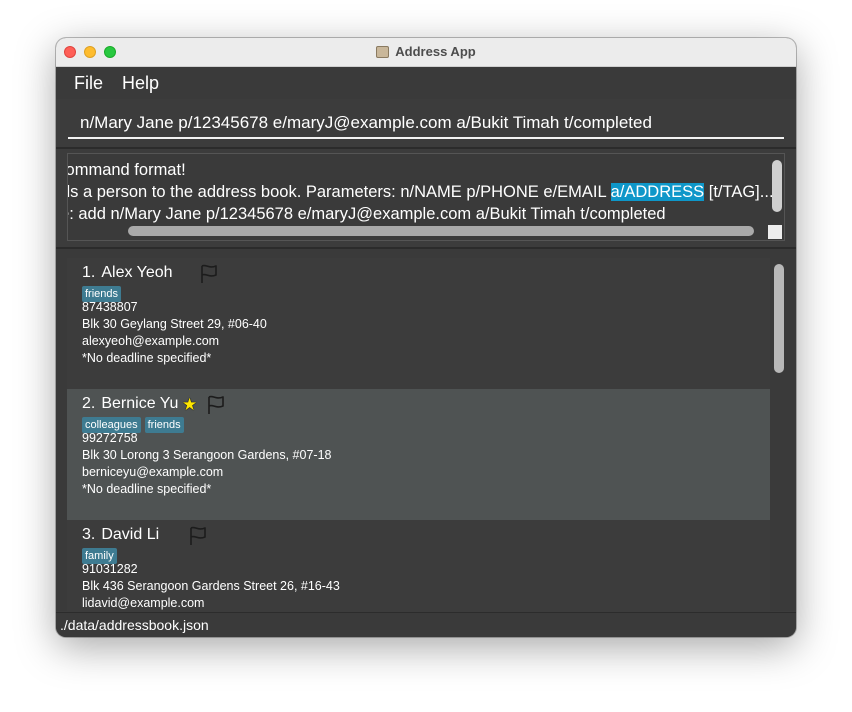 The width and height of the screenshot is (852, 712). Describe the element at coordinates (135, 424) in the screenshot. I see `tag-list: colleagues friends` at that location.